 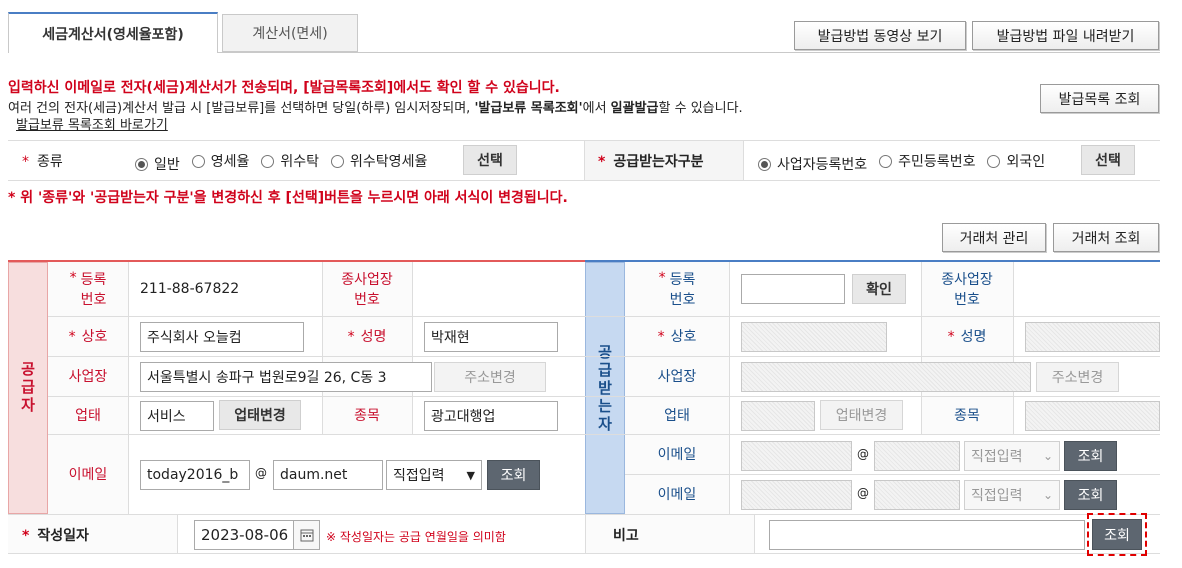 I want to click on type-radio-consign-zero: 위수탁영세율, so click(x=379, y=161).